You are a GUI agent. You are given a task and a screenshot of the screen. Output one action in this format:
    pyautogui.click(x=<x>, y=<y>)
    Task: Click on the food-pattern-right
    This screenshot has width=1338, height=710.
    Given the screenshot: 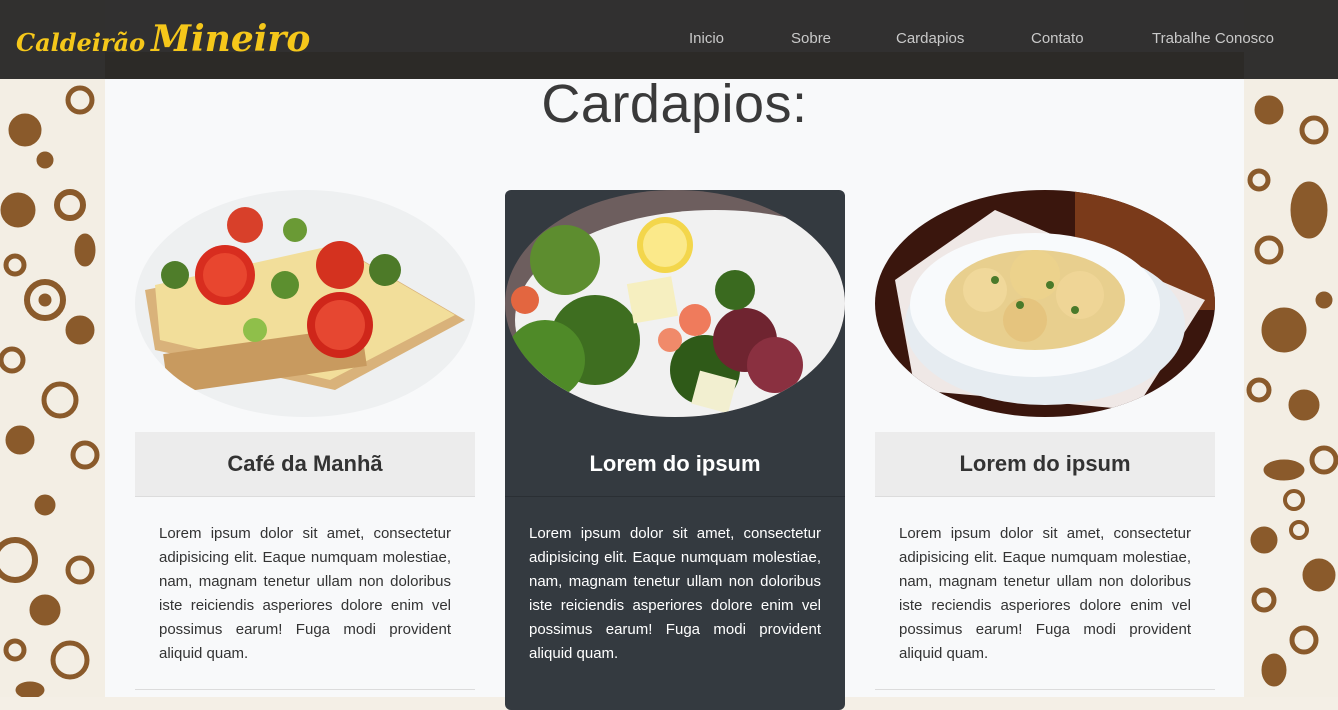 What is the action you would take?
    pyautogui.click(x=1291, y=348)
    